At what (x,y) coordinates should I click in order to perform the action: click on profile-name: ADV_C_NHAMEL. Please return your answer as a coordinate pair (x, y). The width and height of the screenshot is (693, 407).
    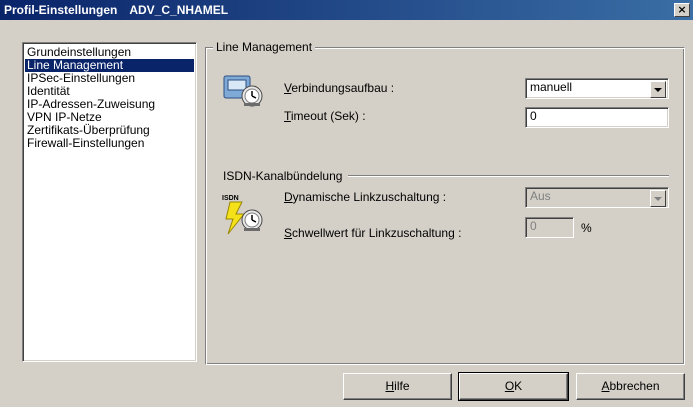
    Looking at the image, I should click on (179, 10).